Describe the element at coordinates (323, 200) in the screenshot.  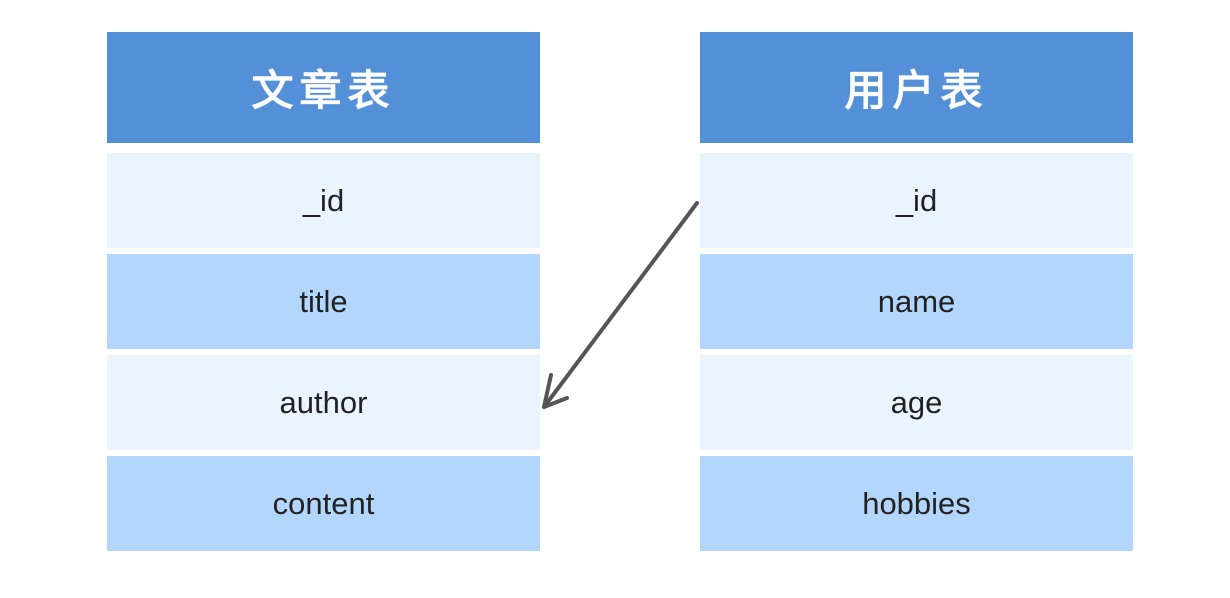
I see `articles-field-id: _id` at that location.